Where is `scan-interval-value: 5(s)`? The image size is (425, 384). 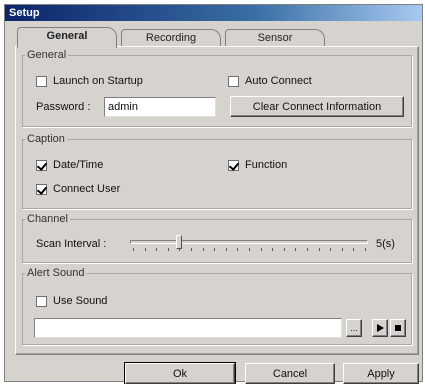
scan-interval-value: 5(s) is located at coordinates (385, 244).